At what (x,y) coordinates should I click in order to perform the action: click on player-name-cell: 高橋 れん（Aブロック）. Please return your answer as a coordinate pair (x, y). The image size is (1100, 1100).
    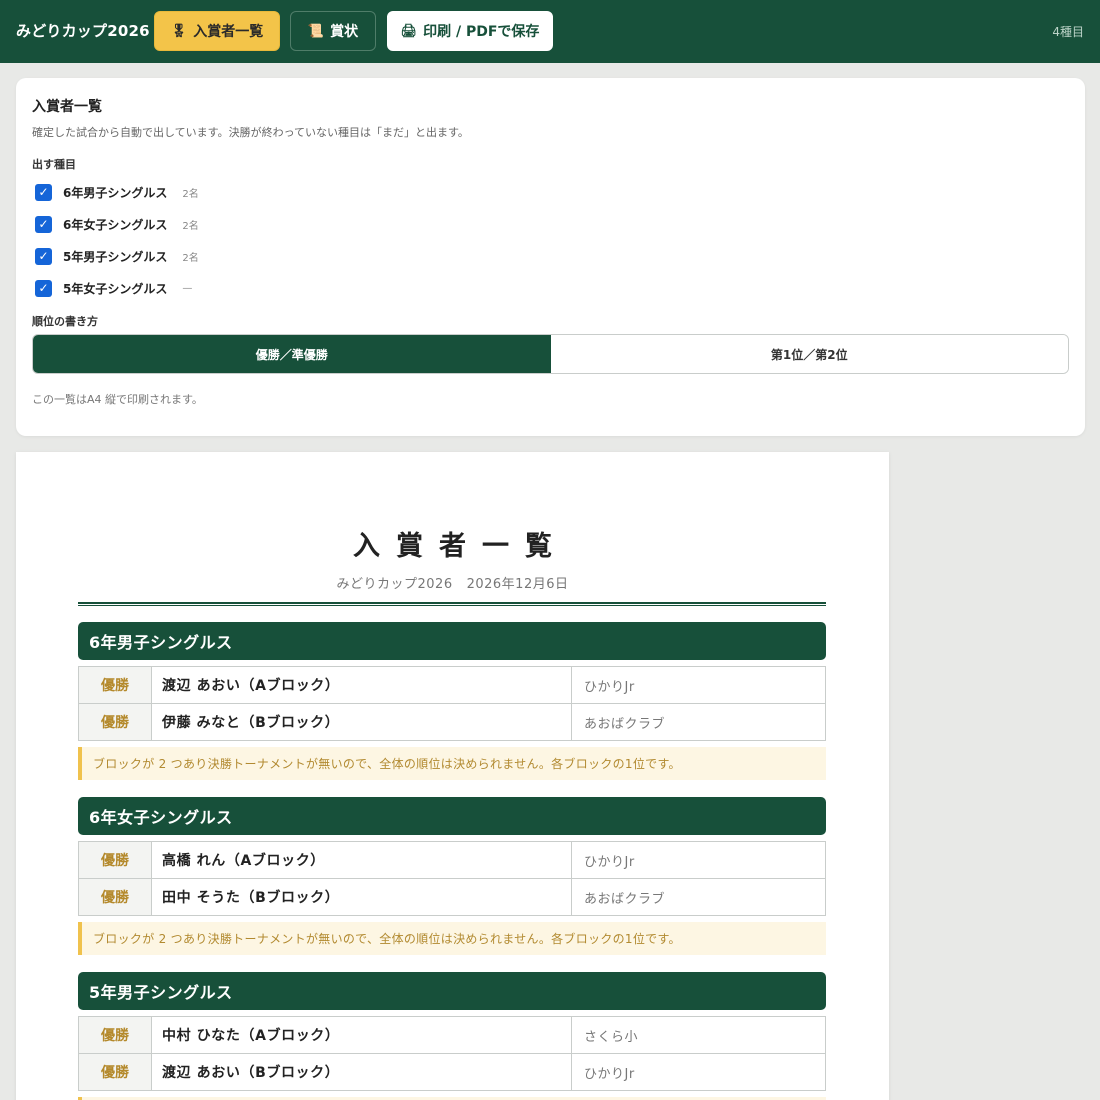
    Looking at the image, I should click on (361, 860).